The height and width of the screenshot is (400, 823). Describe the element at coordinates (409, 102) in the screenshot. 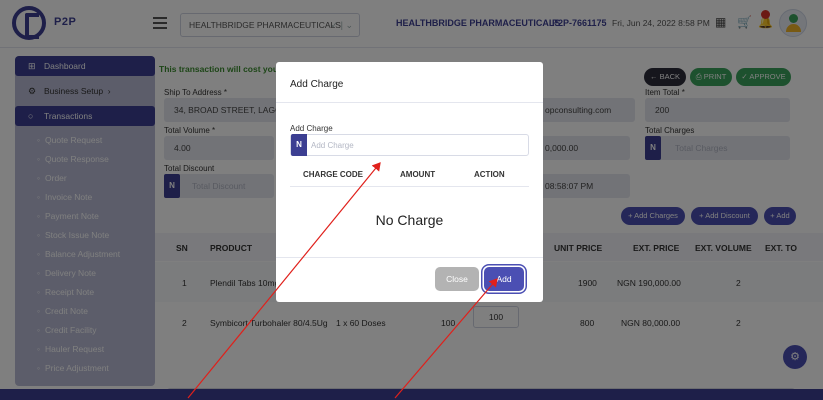

I see `modal-divider` at that location.